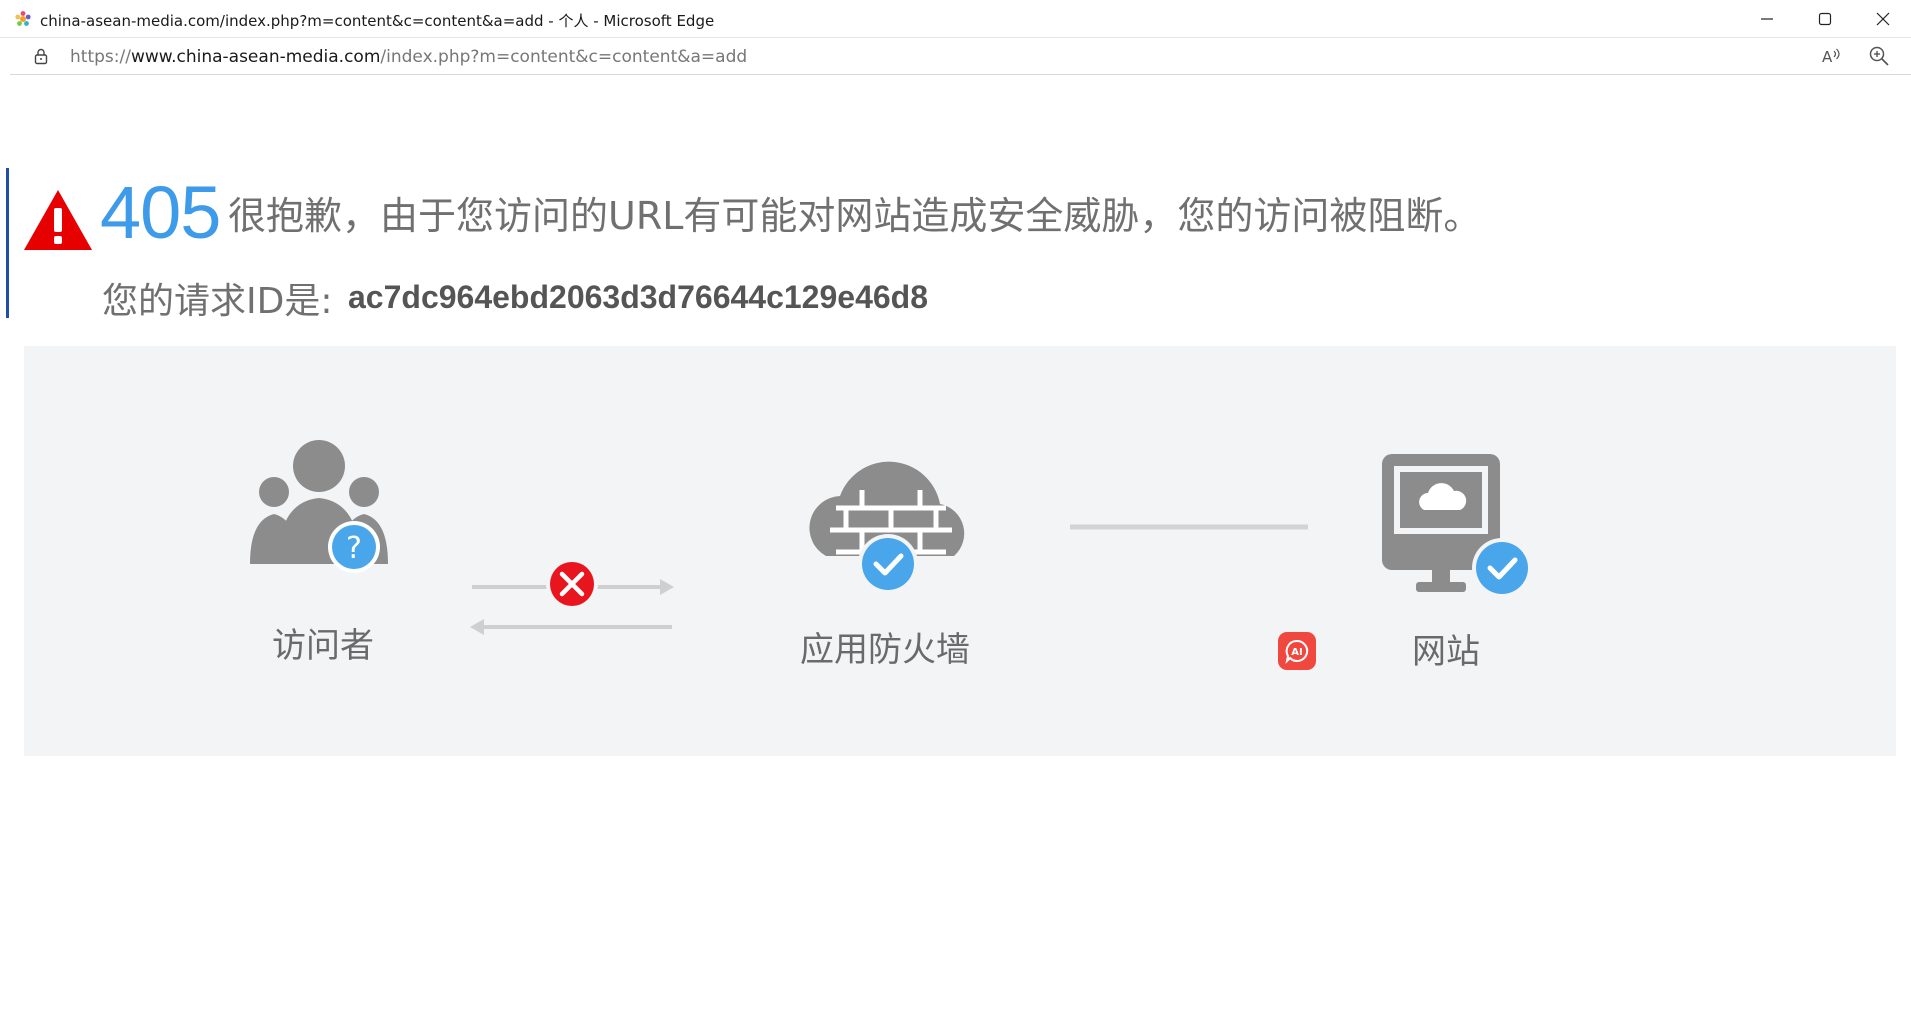 Image resolution: width=1911 pixels, height=1016 pixels. What do you see at coordinates (885, 650) in the screenshot?
I see `firewall-label: 应用防火墙` at bounding box center [885, 650].